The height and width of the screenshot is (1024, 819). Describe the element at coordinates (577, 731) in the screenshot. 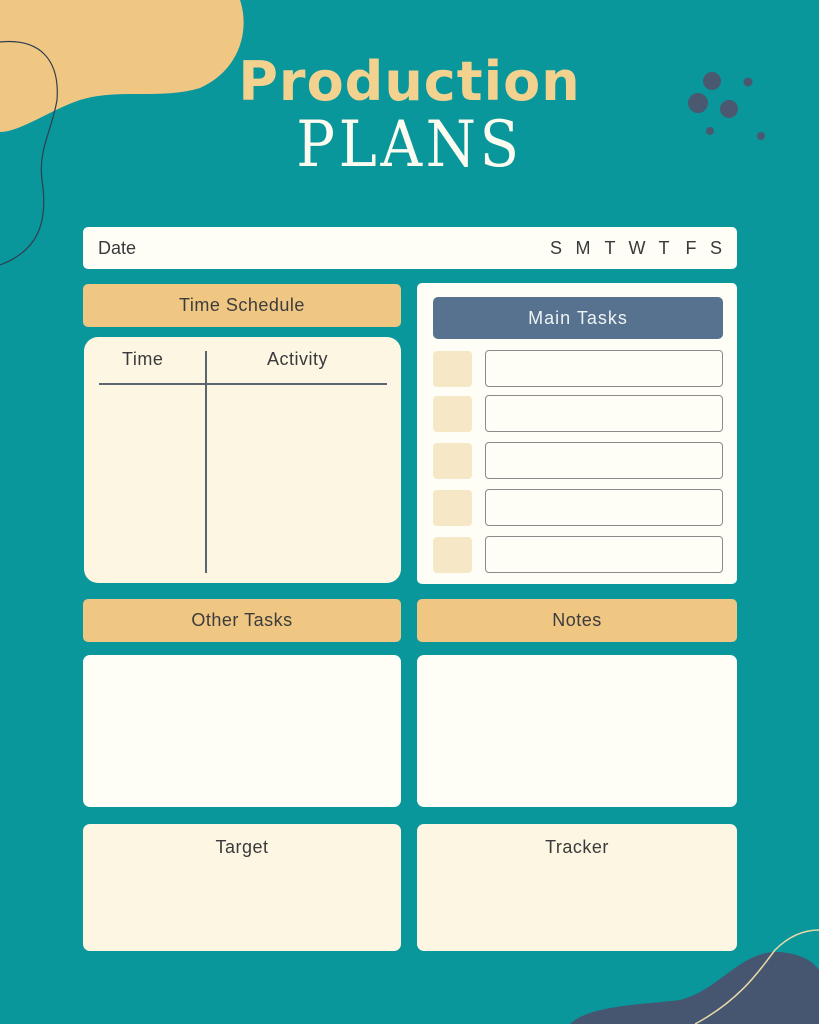

I see `notes-area` at that location.